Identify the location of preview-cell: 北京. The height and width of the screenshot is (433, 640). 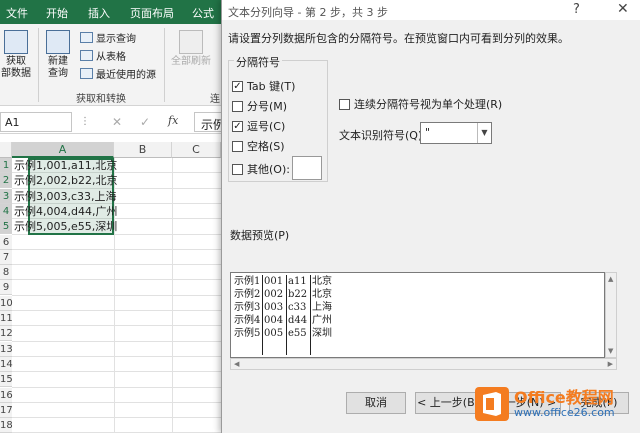
(322, 294).